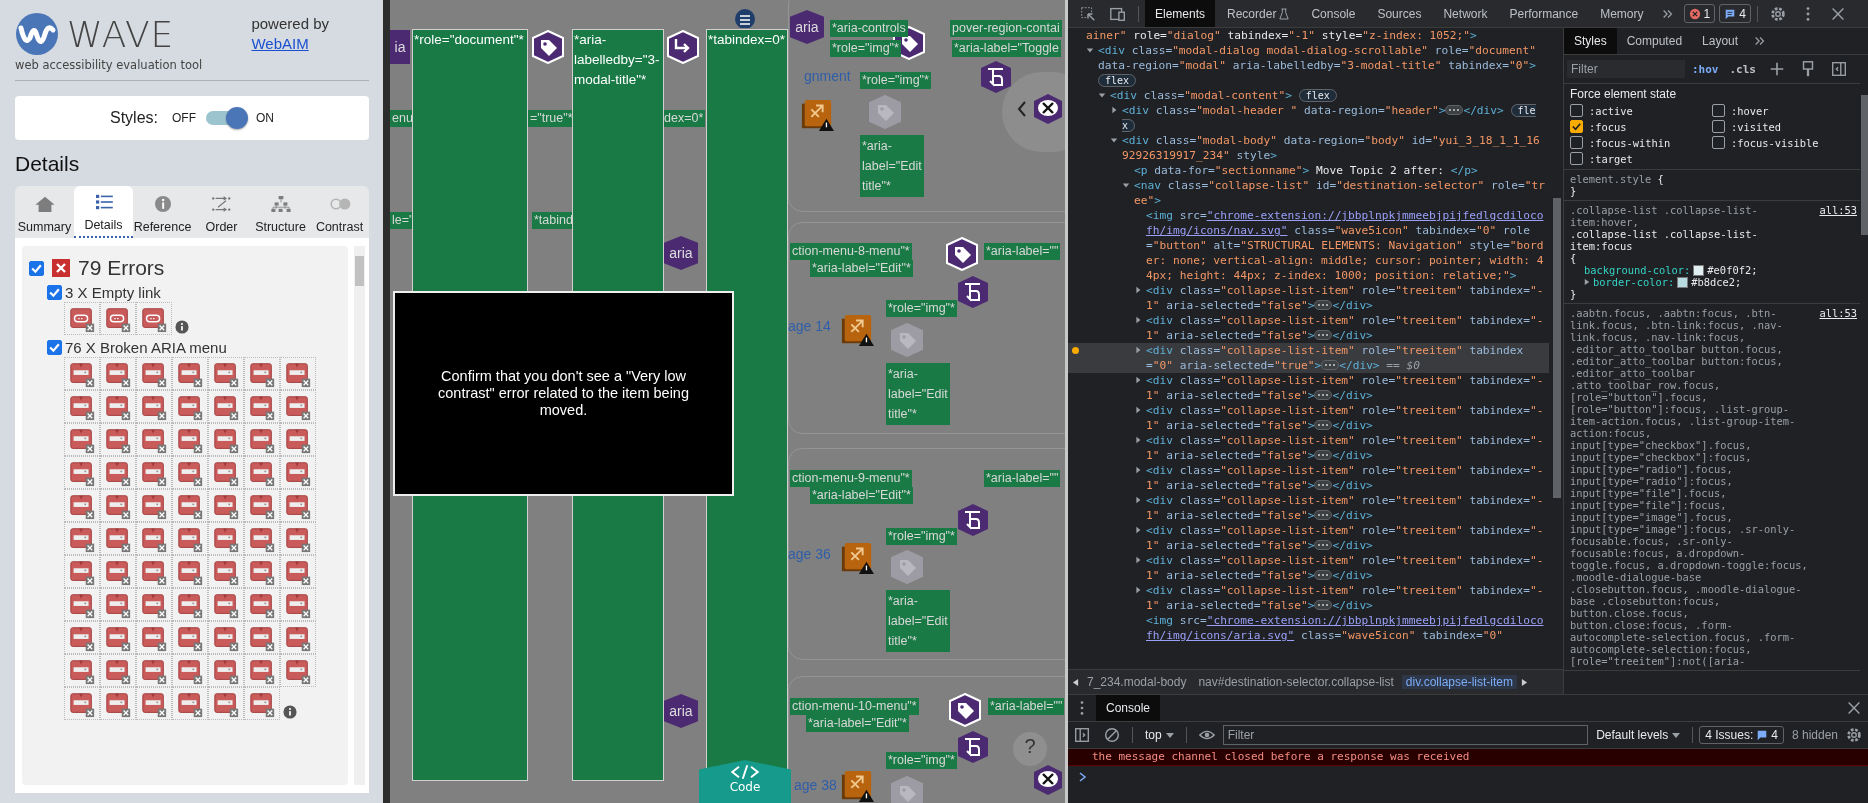 The image size is (1868, 803). Describe the element at coordinates (1732, 270) in the screenshot. I see `css-value: #e0f0f2;` at that location.